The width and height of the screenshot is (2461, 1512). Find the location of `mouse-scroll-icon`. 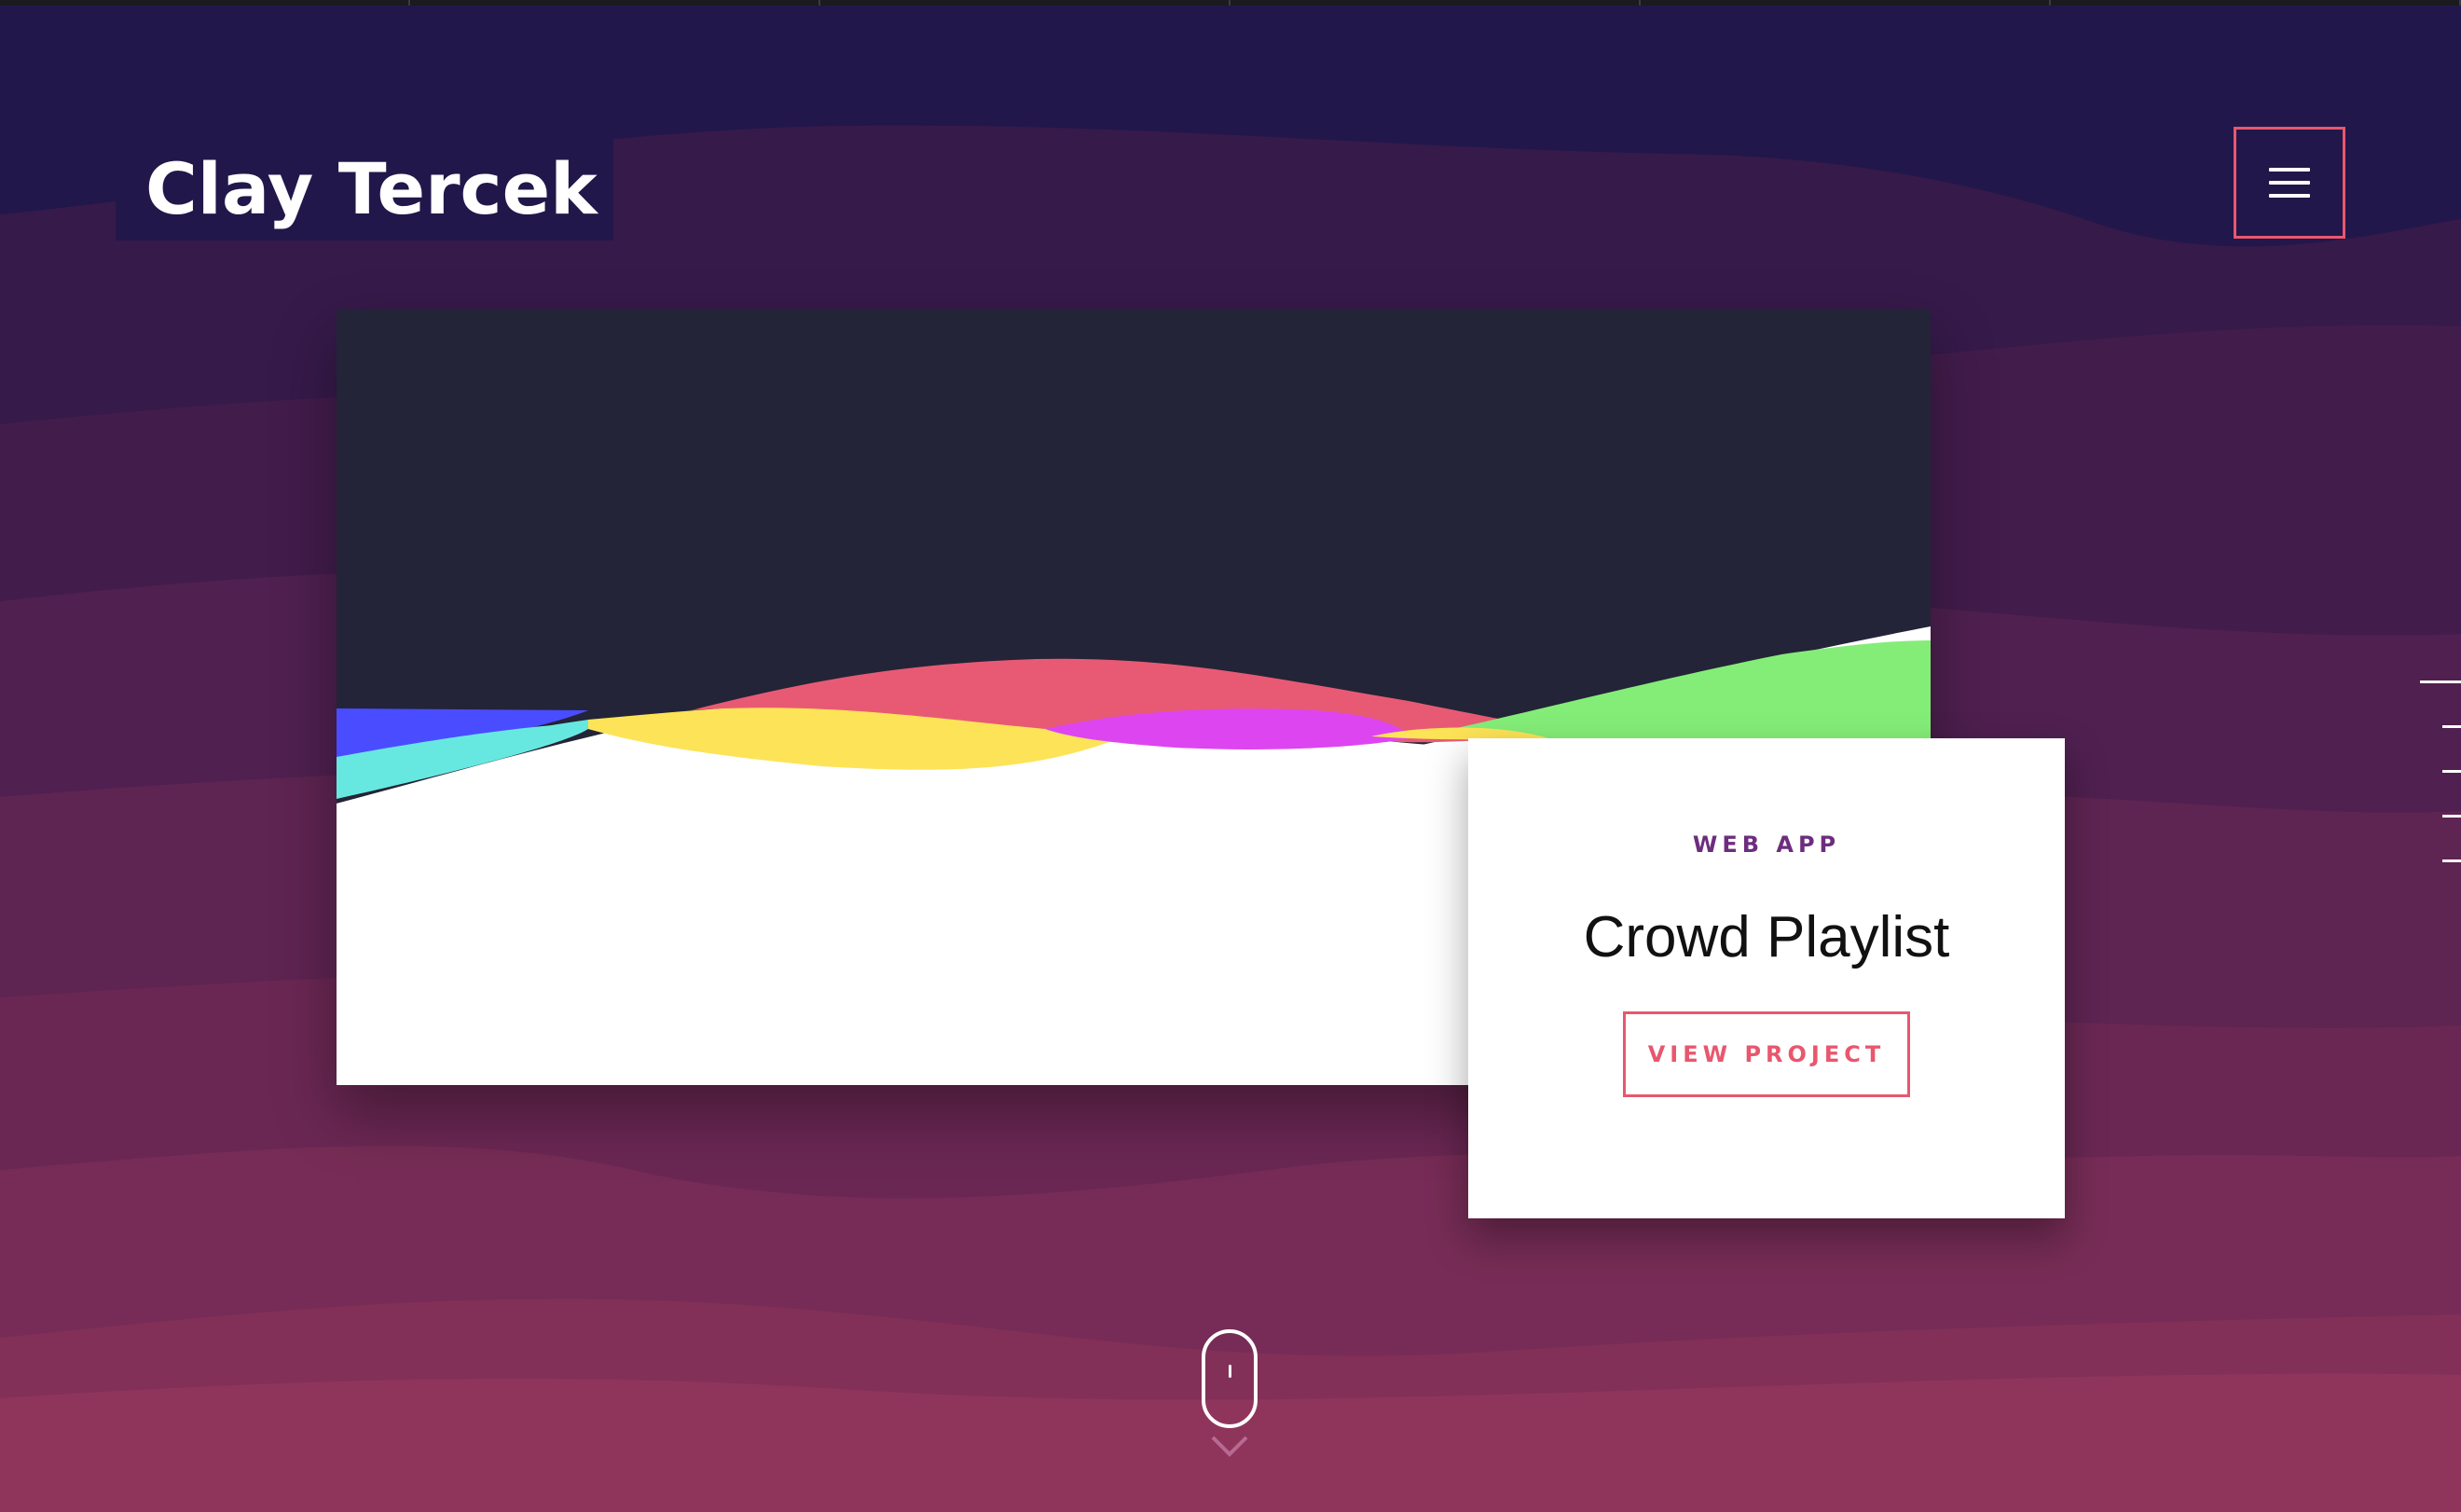

mouse-scroll-icon is located at coordinates (1230, 1379).